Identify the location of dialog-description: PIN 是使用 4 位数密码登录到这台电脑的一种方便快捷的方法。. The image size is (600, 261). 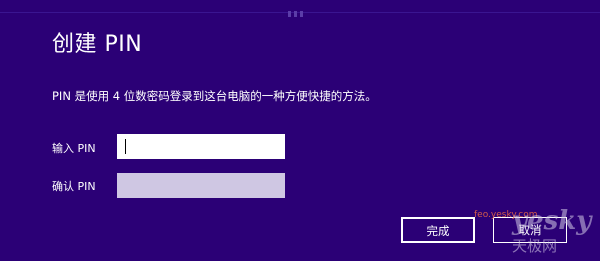
(214, 96).